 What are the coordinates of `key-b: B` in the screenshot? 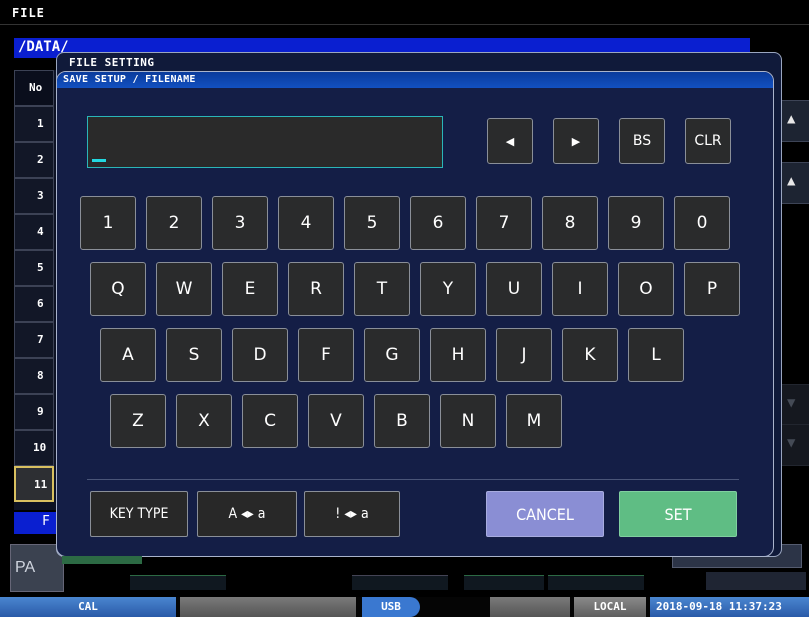 It's located at (402, 421).